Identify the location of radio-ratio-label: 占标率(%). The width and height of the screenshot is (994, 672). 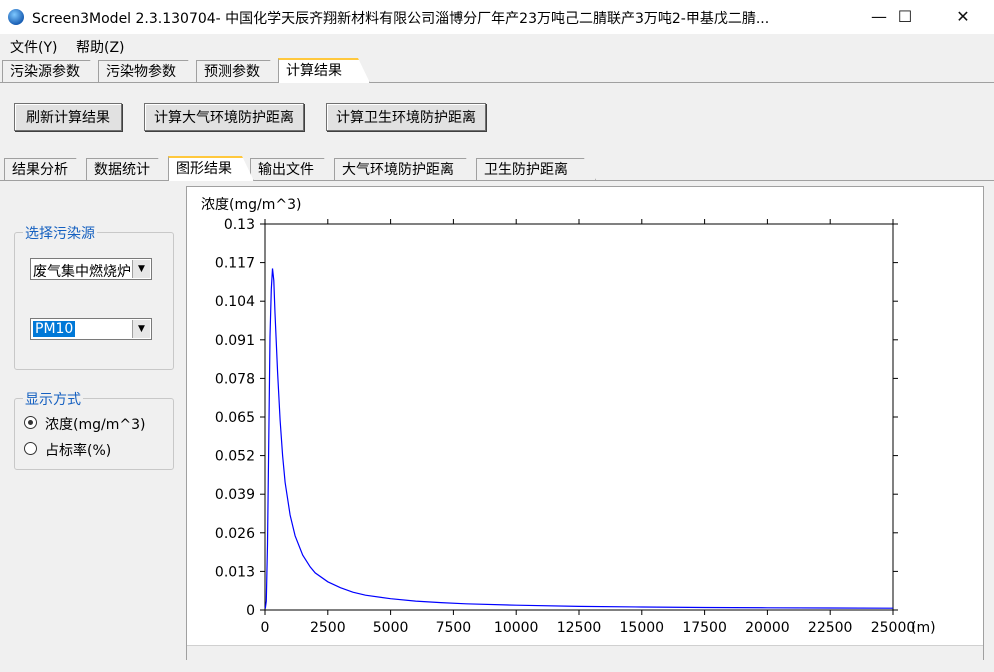
(78, 451).